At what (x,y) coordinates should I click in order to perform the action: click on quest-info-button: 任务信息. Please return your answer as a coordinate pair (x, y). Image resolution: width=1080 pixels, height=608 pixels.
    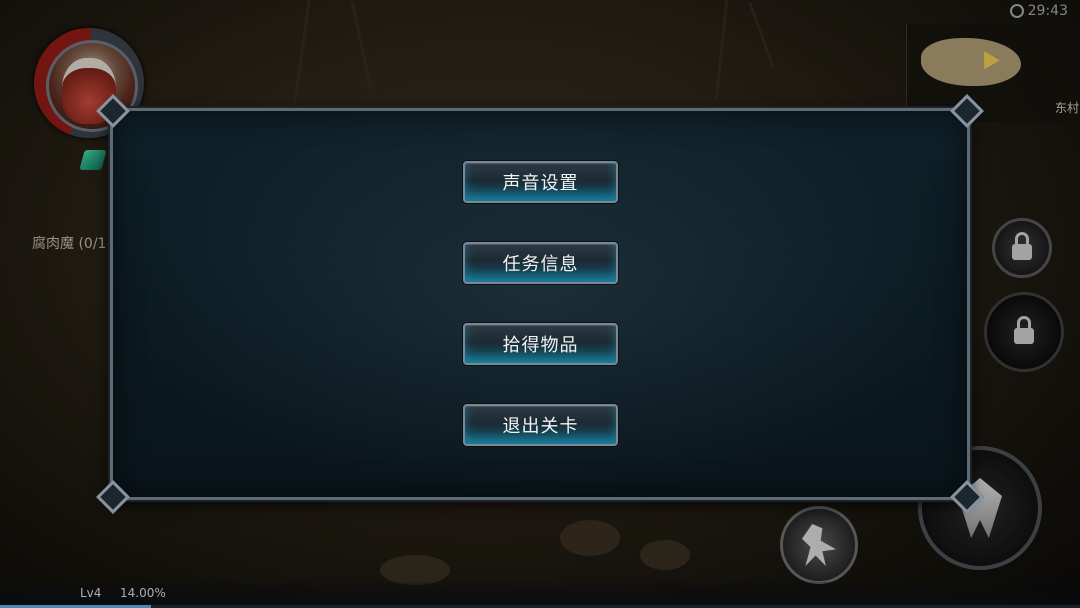
    Looking at the image, I should click on (540, 263).